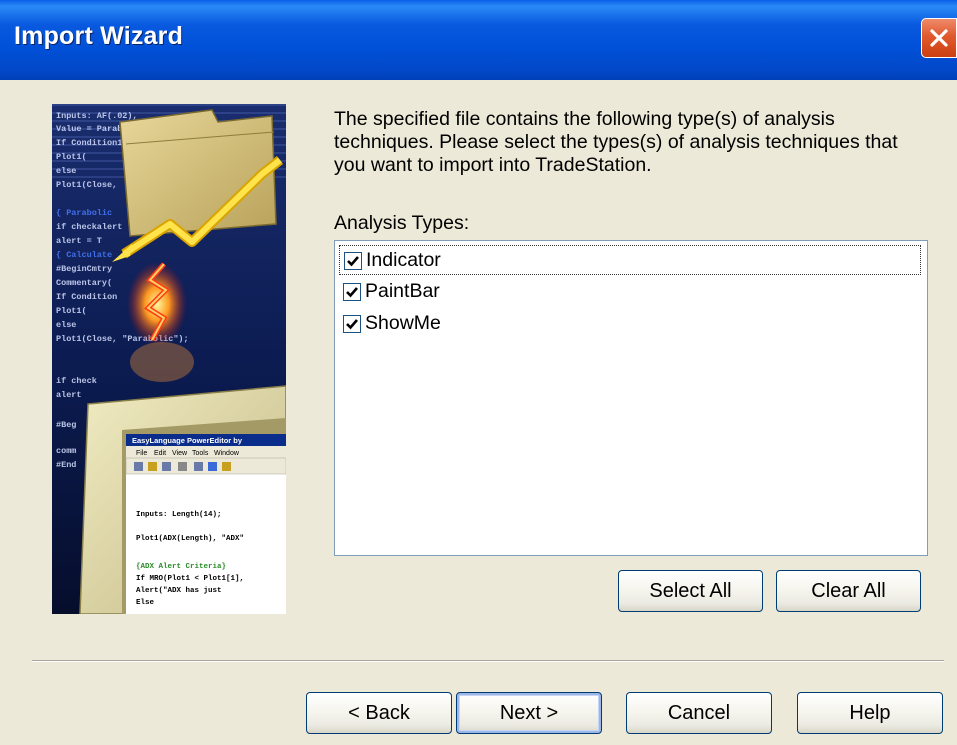  What do you see at coordinates (145, 603) in the screenshot?
I see `svg-text: Else` at bounding box center [145, 603].